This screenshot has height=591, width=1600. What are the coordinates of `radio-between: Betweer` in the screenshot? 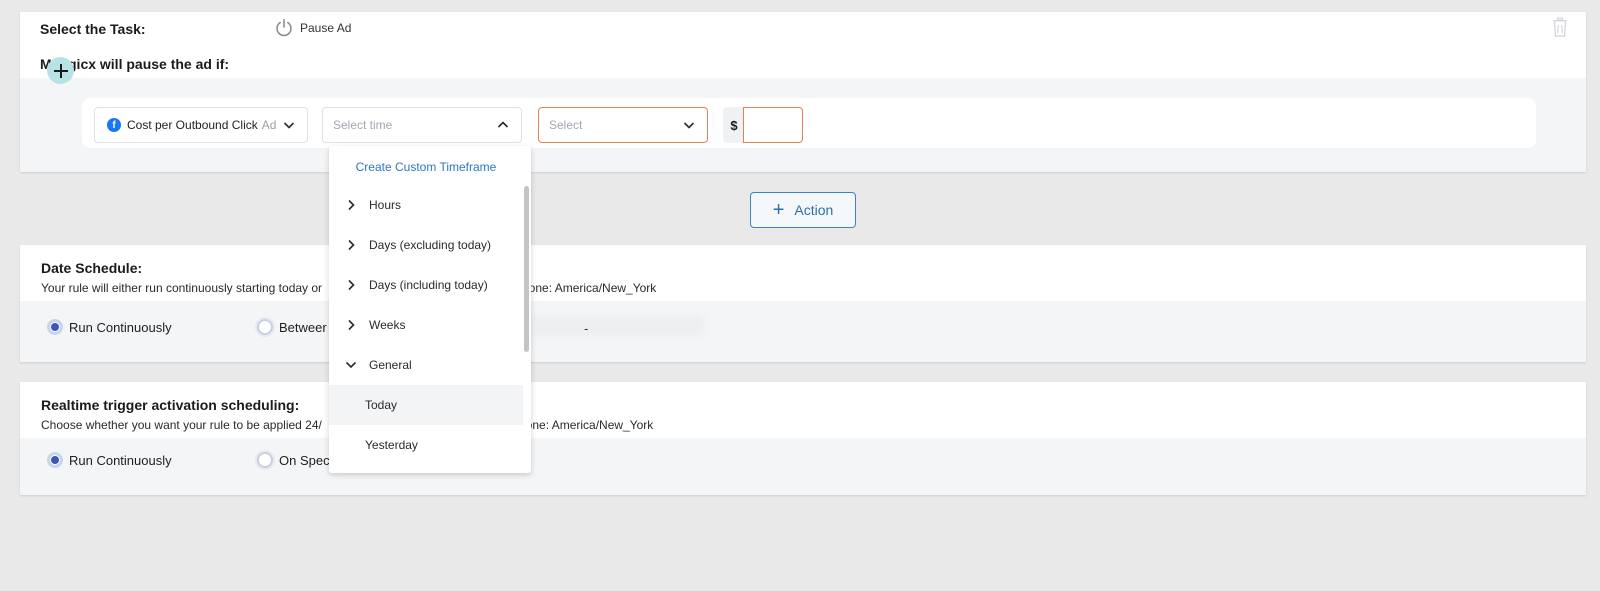 It's located at (292, 327).